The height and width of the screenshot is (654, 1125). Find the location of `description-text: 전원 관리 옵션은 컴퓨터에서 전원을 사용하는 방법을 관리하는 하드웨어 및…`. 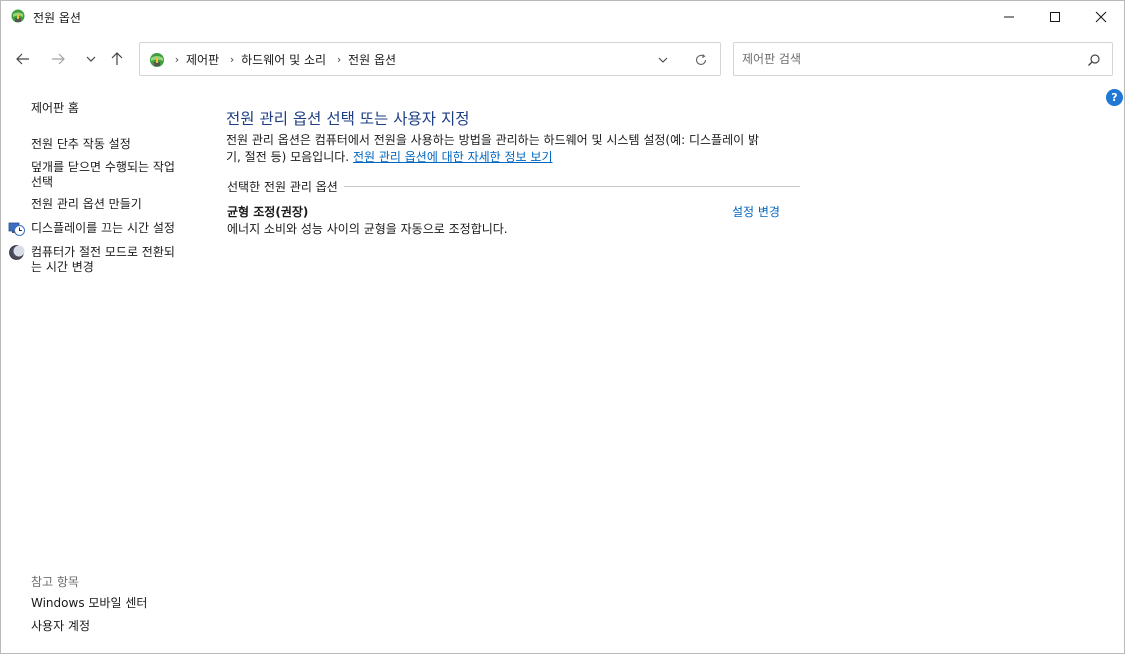

description-text: 전원 관리 옵션은 컴퓨터에서 전원을 사용하는 방법을 관리하는 하드웨어 및… is located at coordinates (493, 140).